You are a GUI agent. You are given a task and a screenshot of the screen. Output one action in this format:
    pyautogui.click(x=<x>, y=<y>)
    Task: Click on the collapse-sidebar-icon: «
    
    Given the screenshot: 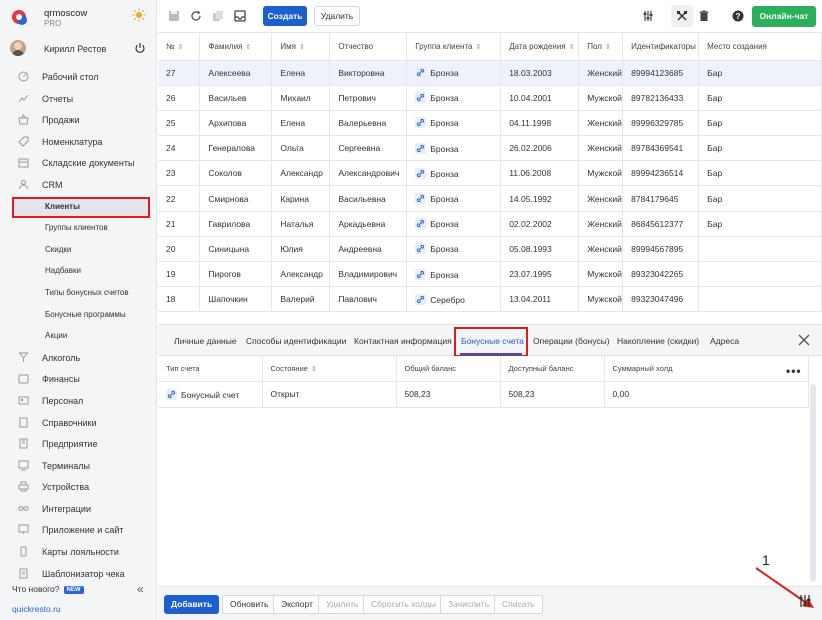 What is the action you would take?
    pyautogui.click(x=140, y=589)
    